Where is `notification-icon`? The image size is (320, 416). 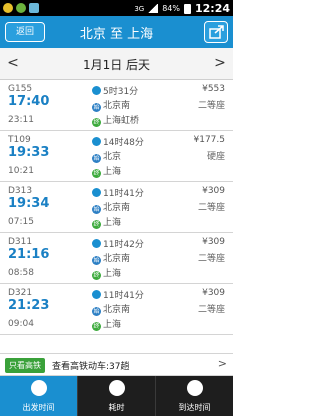 notification-icon is located at coordinates (8, 8).